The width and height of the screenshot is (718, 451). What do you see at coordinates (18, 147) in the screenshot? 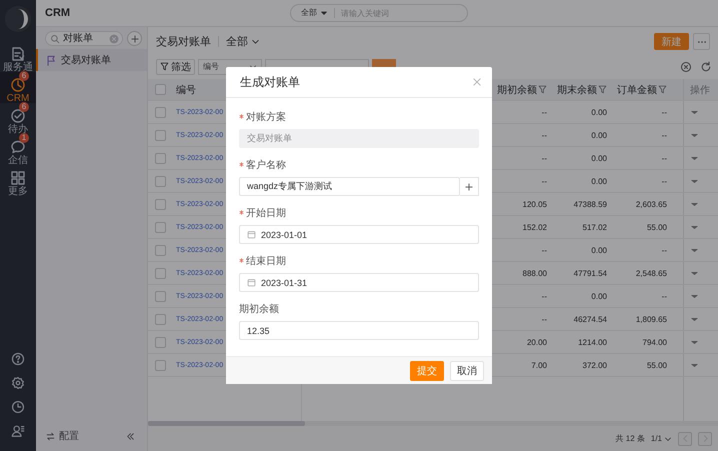
I see `chat-bubble-icon` at bounding box center [18, 147].